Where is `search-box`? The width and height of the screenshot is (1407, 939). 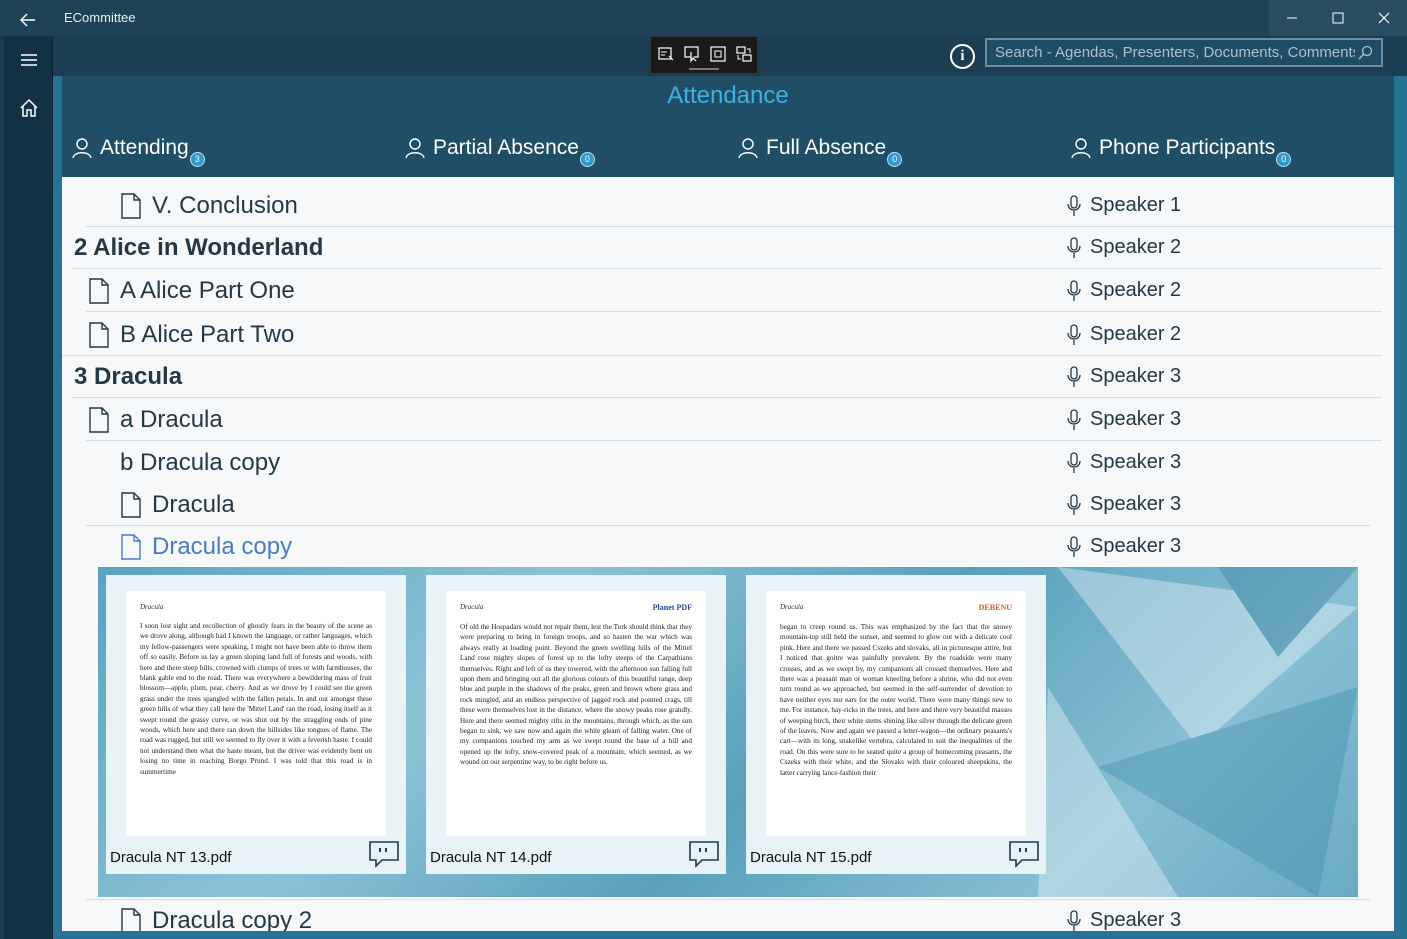
search-box is located at coordinates (1184, 52).